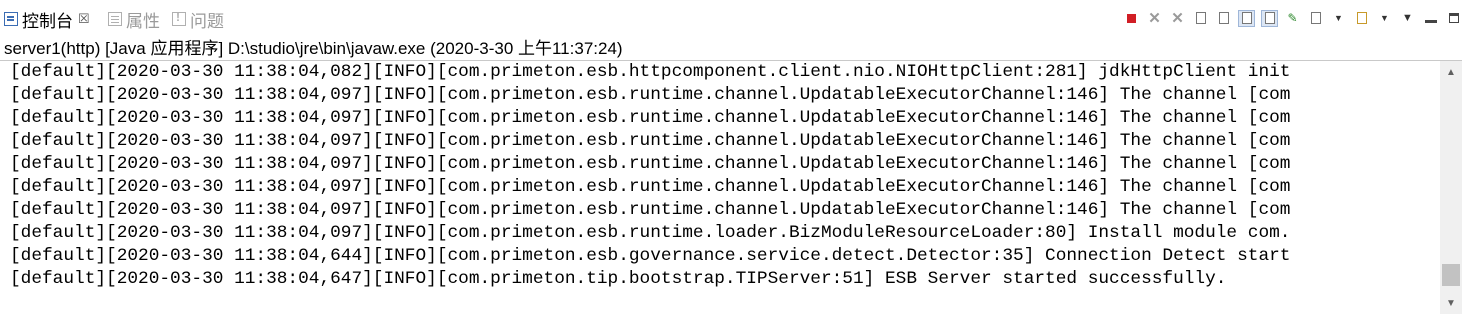 This screenshot has width=1476, height=314. What do you see at coordinates (179, 18) in the screenshot?
I see `problems-icon` at bounding box center [179, 18].